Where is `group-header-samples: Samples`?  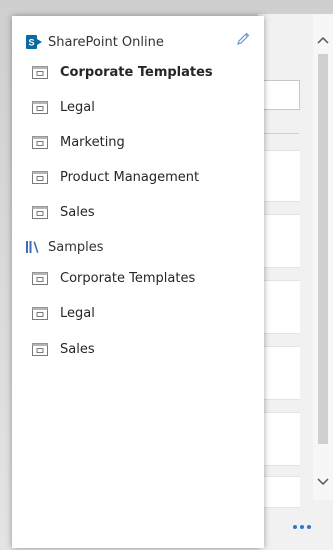 group-header-samples: Samples is located at coordinates (138, 247).